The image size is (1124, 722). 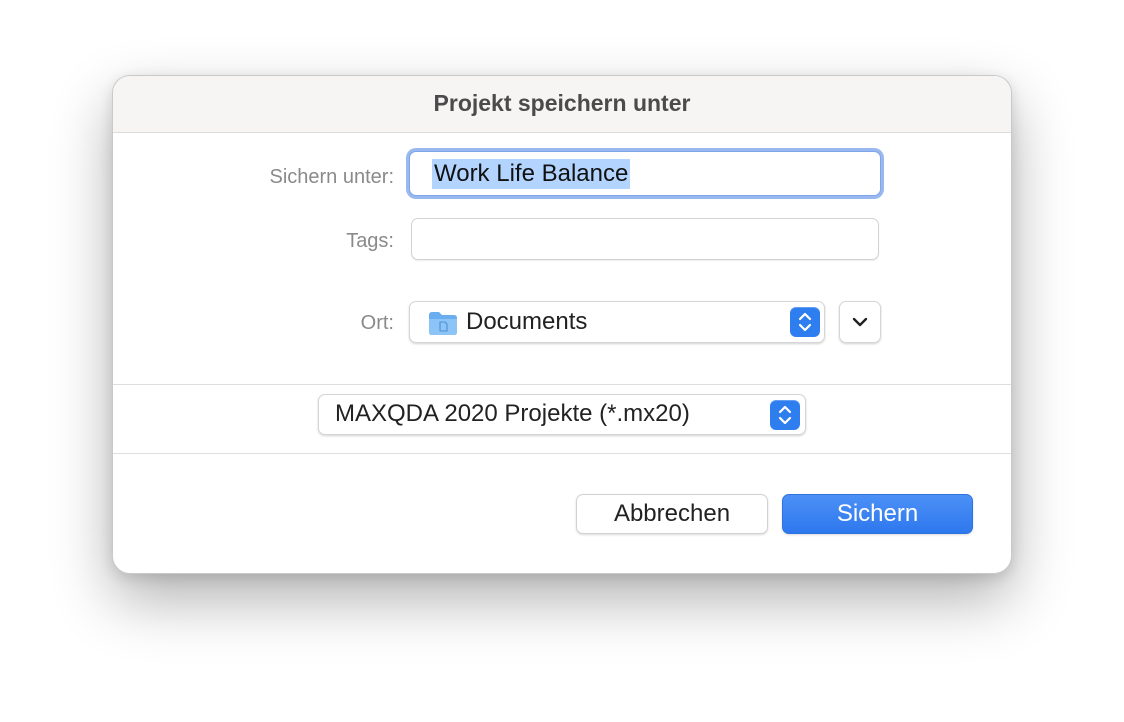 I want to click on separator-top, so click(x=562, y=384).